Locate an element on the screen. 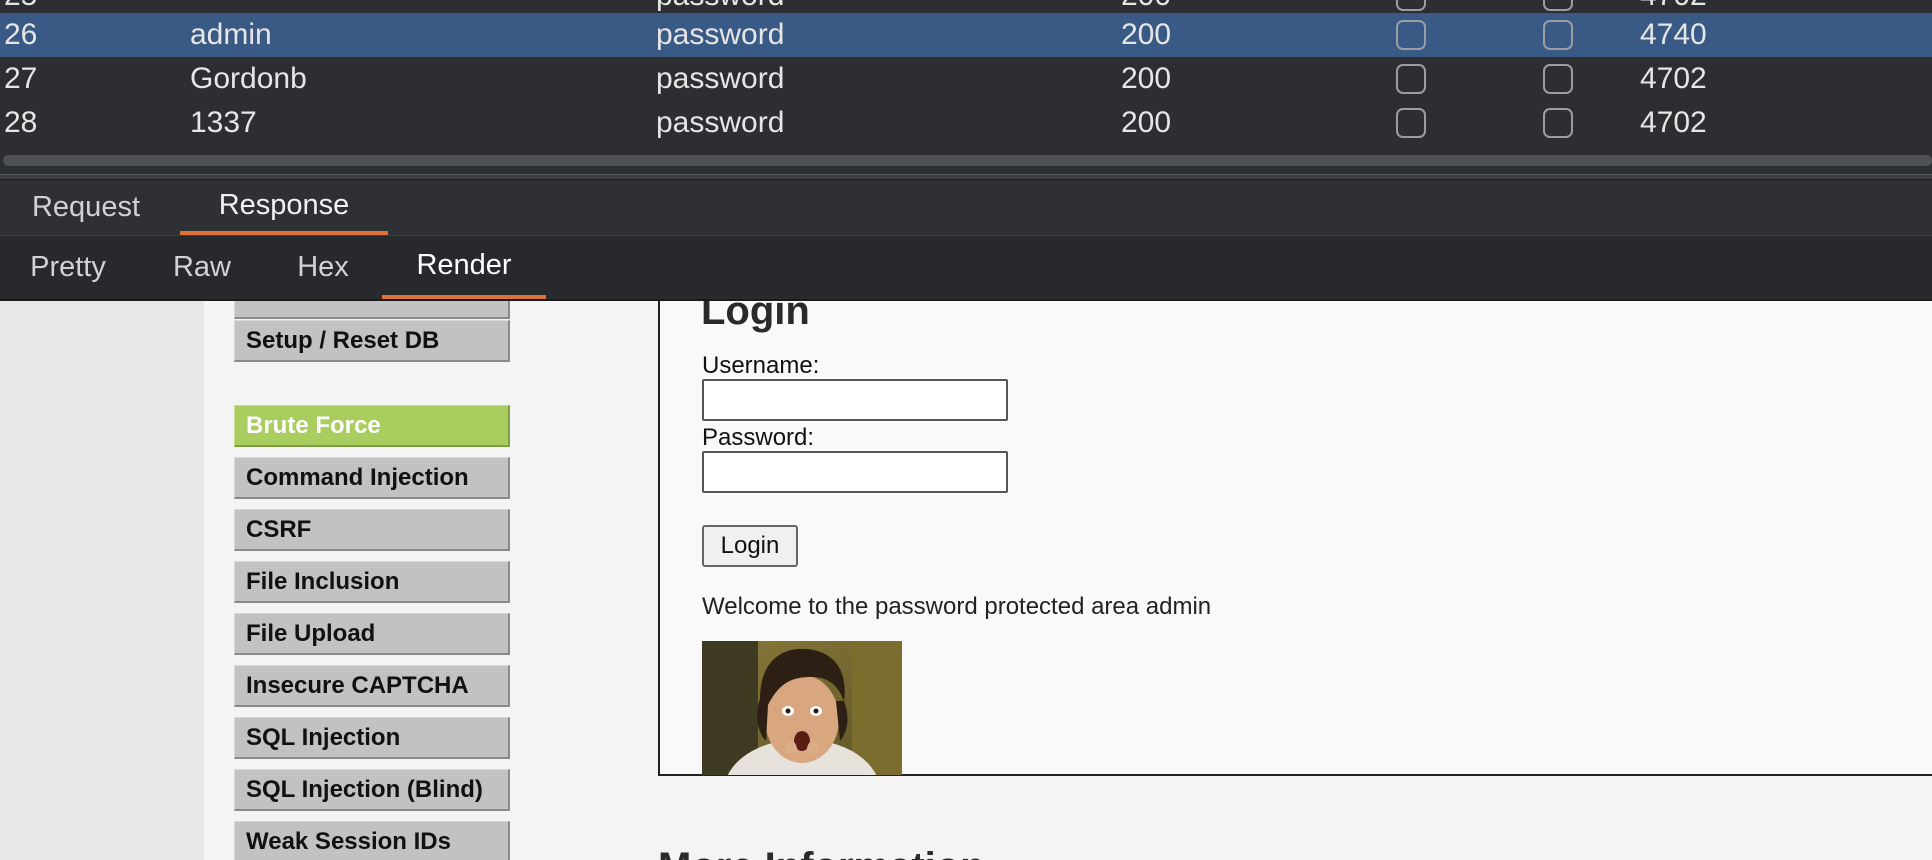  cell-request-number: 27 is located at coordinates (21, 78).